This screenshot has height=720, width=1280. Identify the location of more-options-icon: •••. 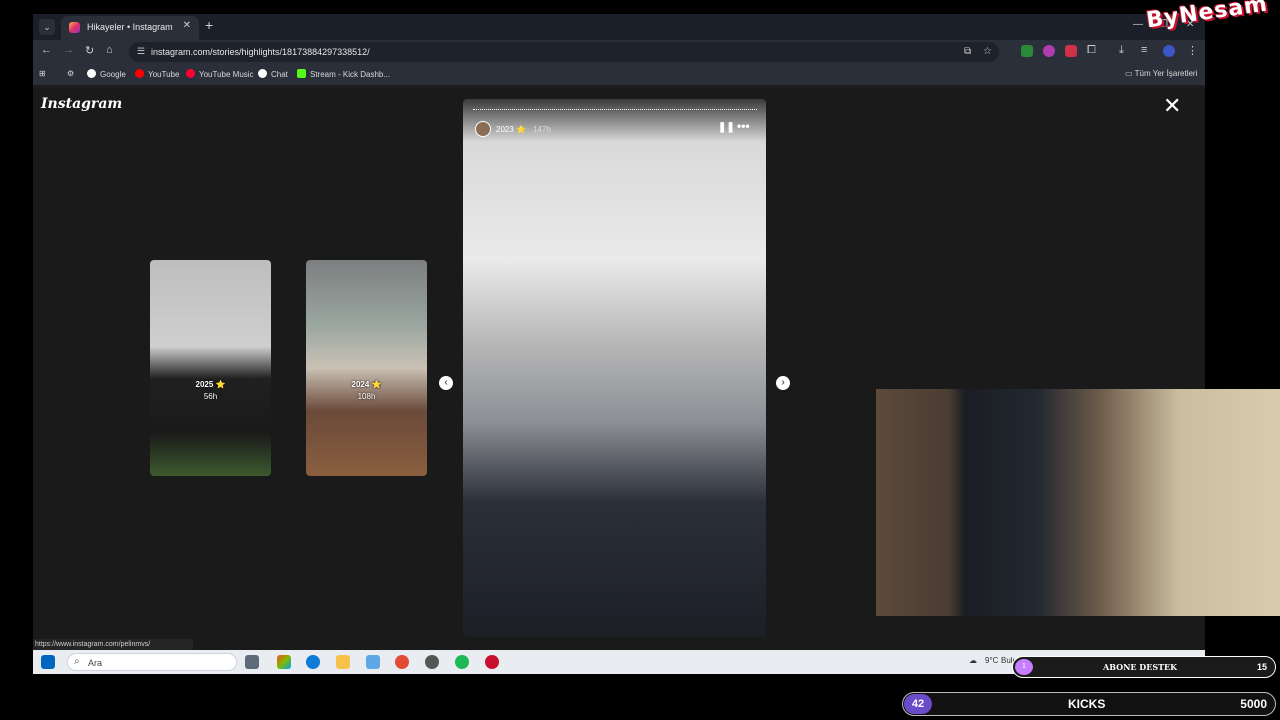
(743, 126).